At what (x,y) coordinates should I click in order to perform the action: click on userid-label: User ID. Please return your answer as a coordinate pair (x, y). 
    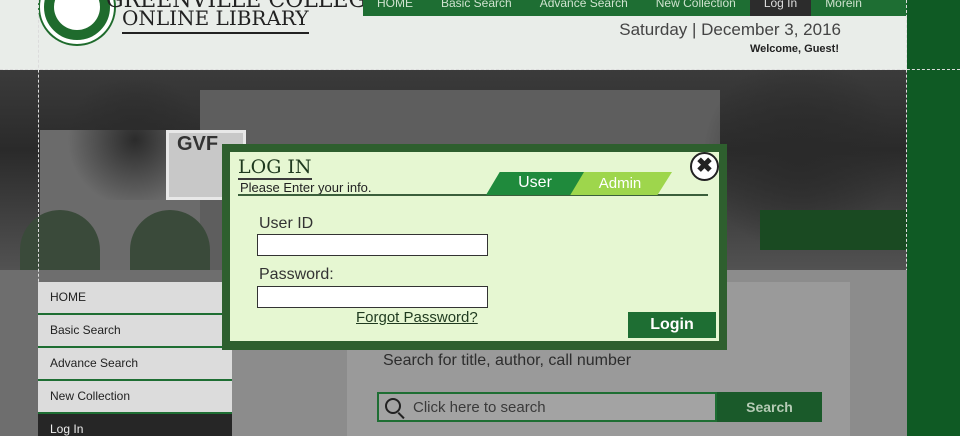
    Looking at the image, I should click on (286, 223).